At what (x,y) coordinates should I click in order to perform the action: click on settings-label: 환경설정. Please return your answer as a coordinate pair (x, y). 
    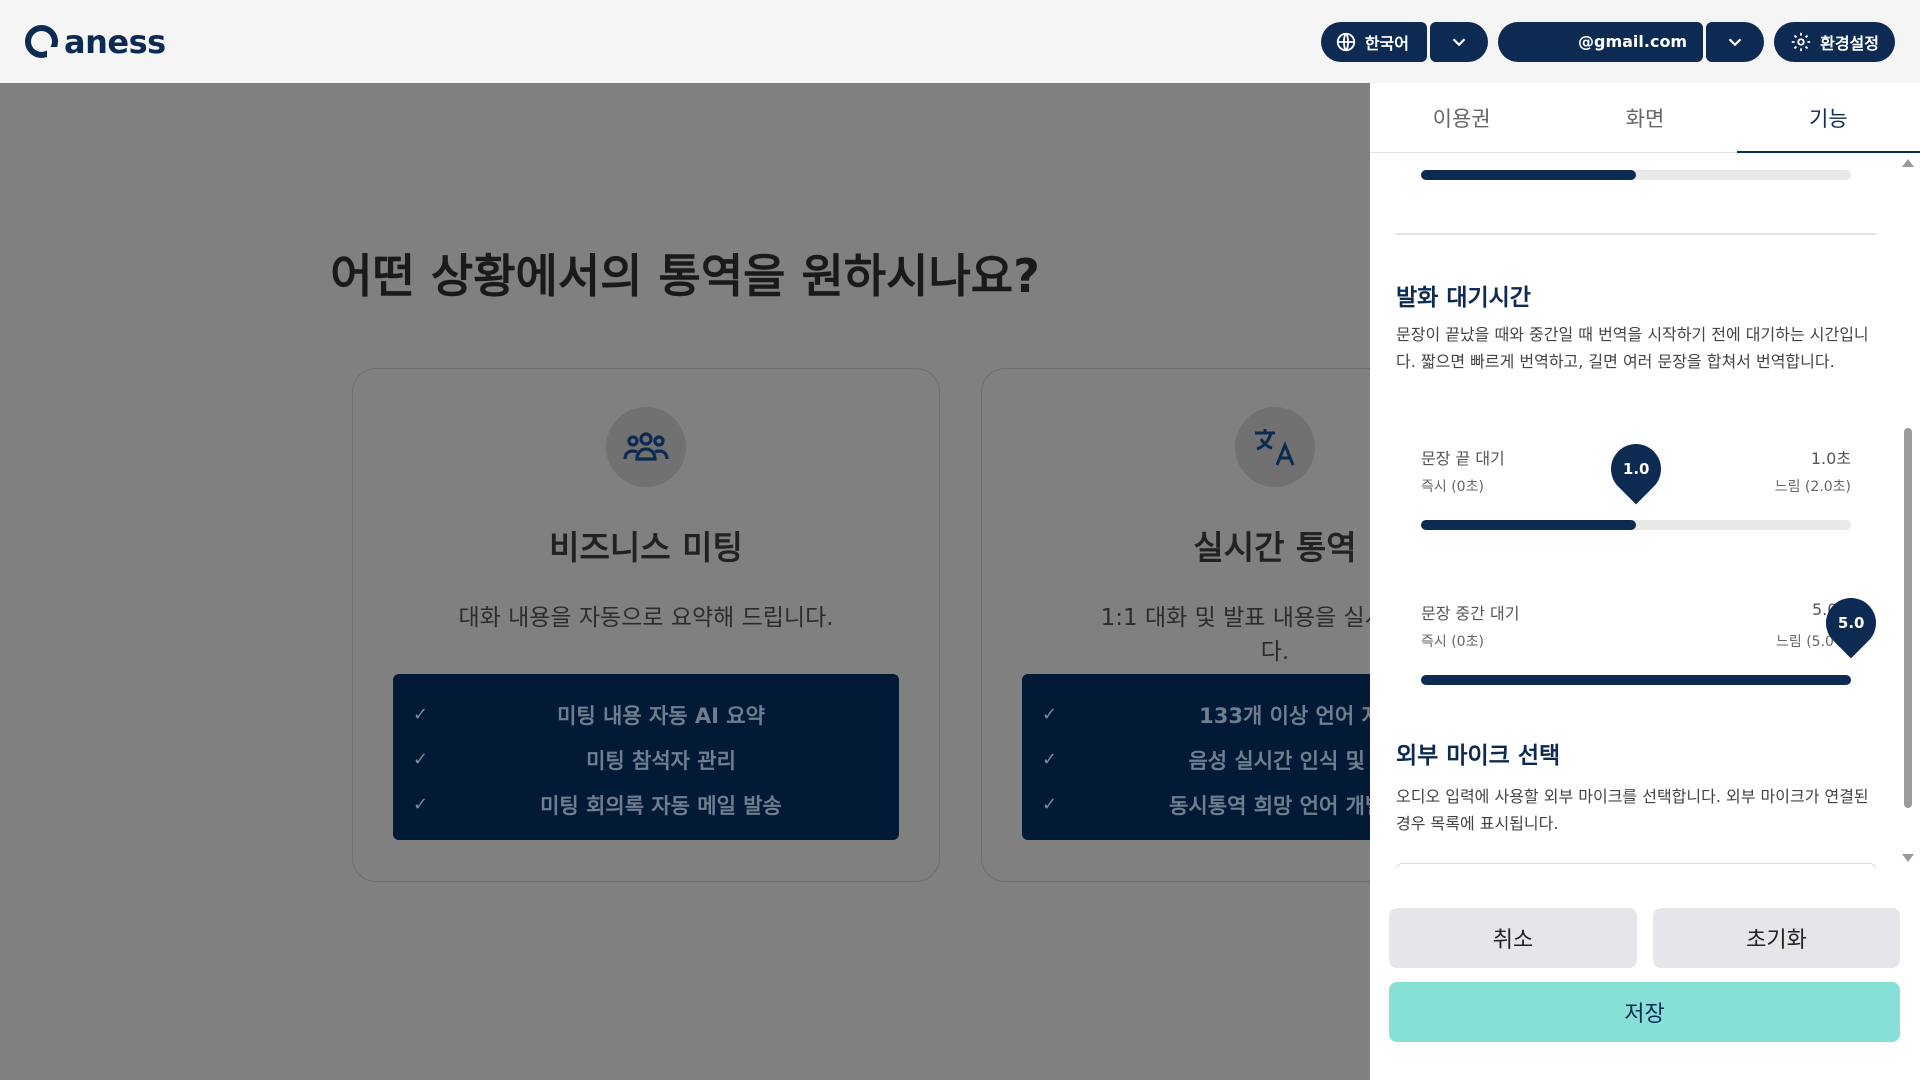
    Looking at the image, I should click on (1849, 43).